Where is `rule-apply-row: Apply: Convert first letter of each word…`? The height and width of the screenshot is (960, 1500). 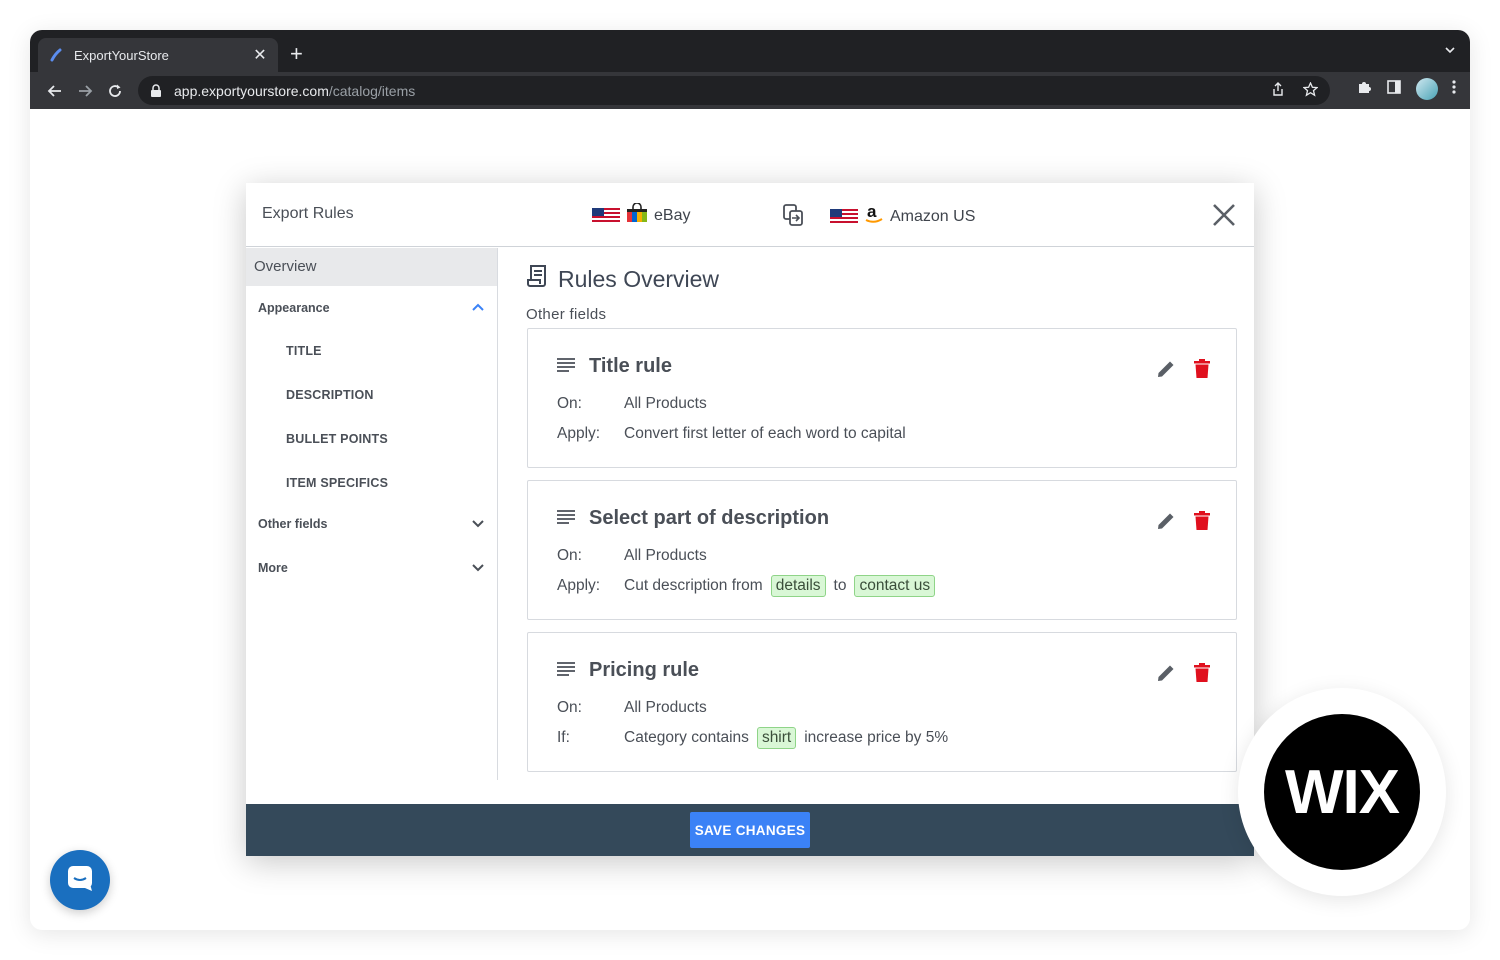 rule-apply-row: Apply: Convert first letter of each word… is located at coordinates (731, 434).